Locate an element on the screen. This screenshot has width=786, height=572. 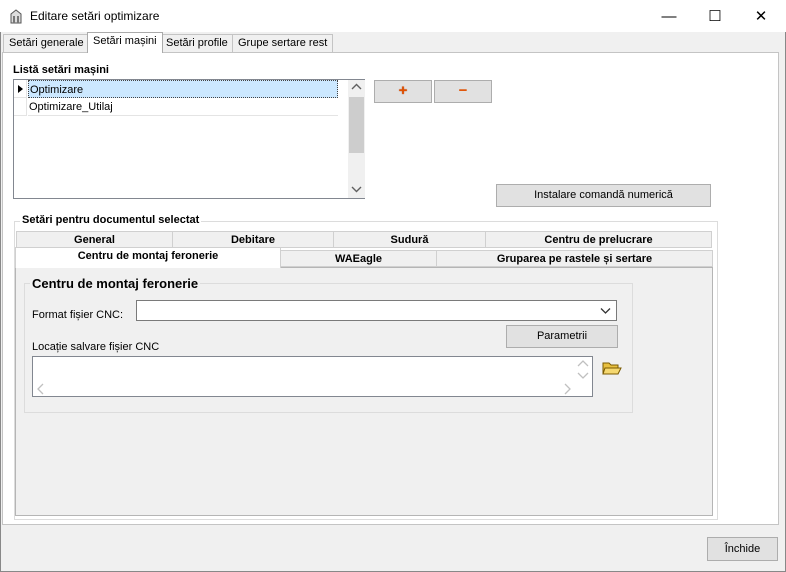
chevron-down-icon is located at coordinates (605, 311).